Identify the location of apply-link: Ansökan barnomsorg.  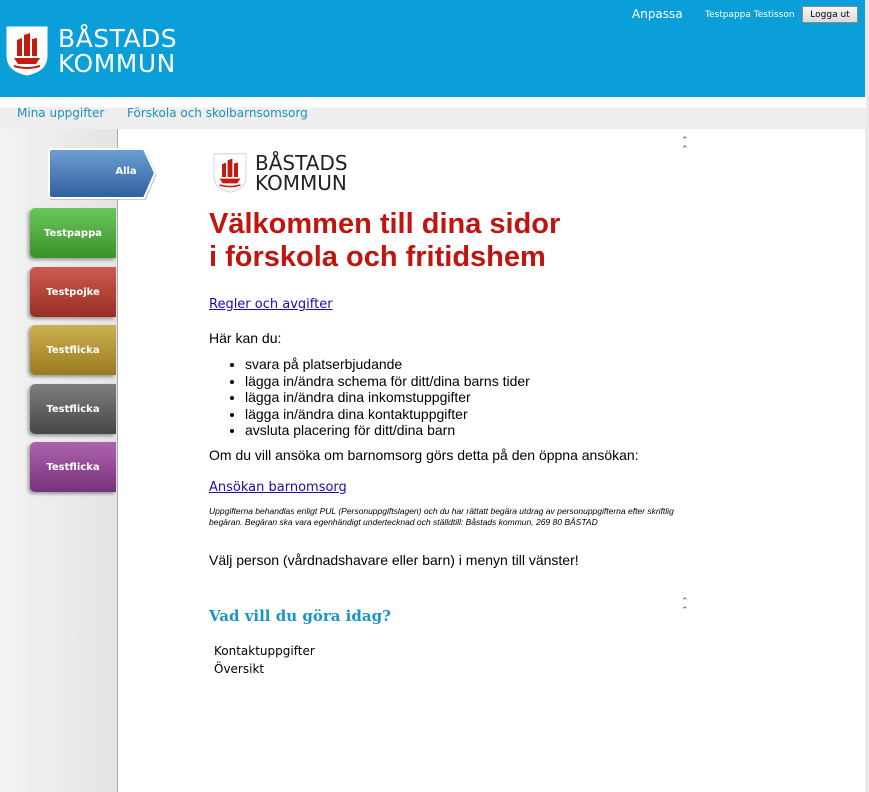
(278, 487).